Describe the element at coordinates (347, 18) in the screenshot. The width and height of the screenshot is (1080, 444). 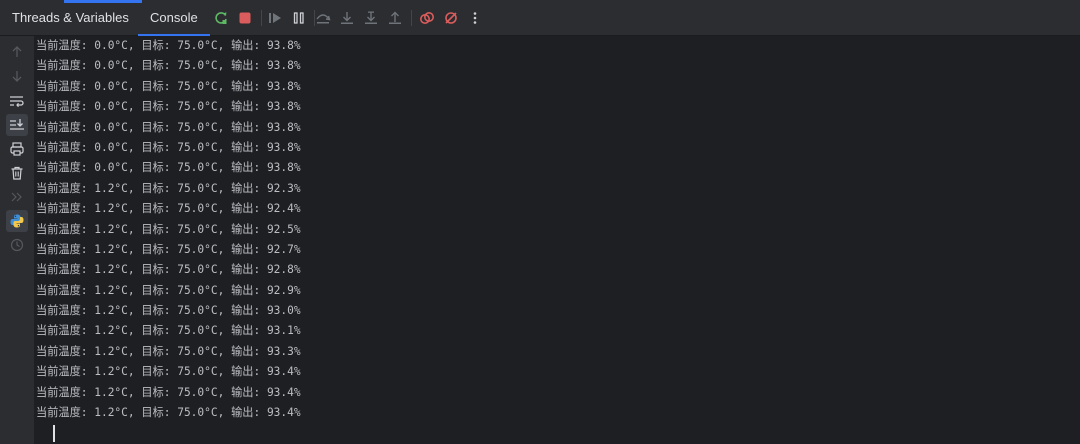
I see `step-into-icon` at that location.